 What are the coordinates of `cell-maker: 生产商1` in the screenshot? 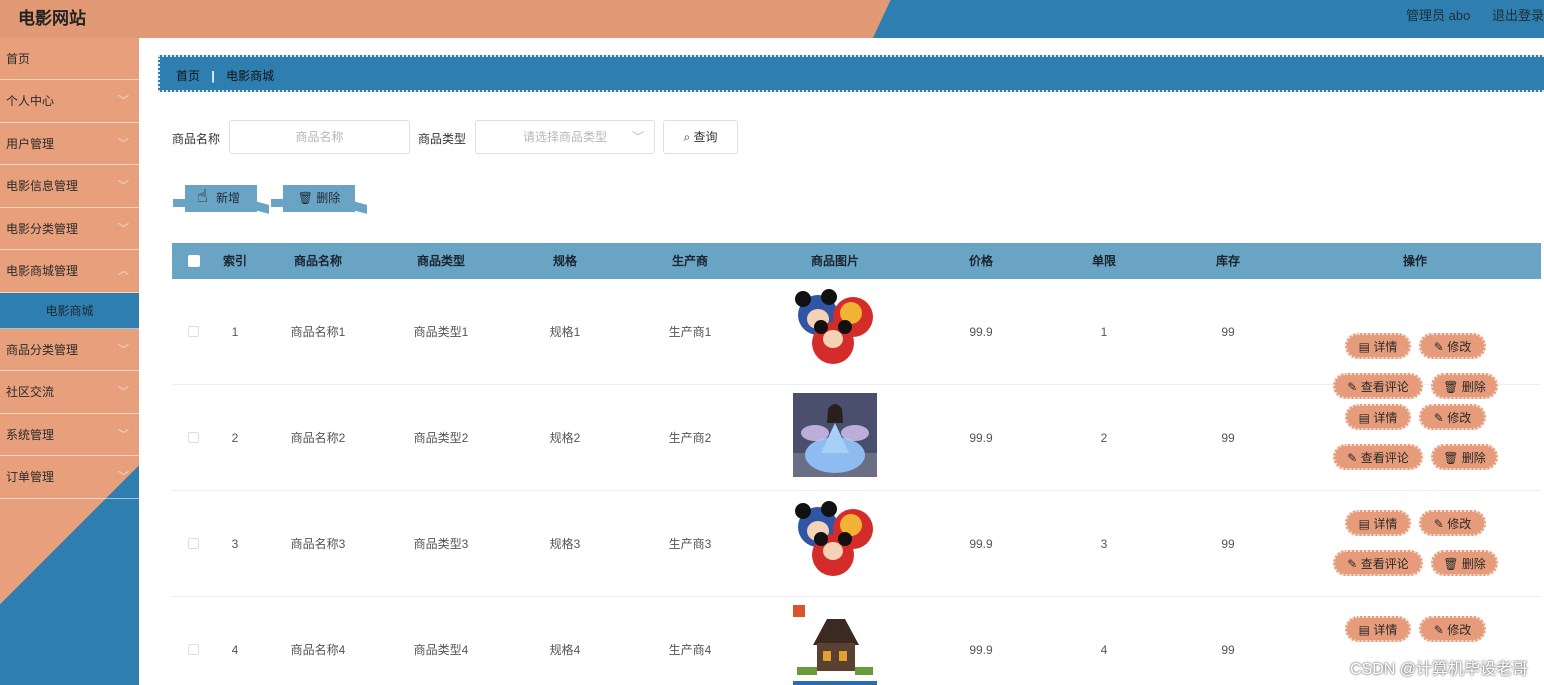 It's located at (690, 332).